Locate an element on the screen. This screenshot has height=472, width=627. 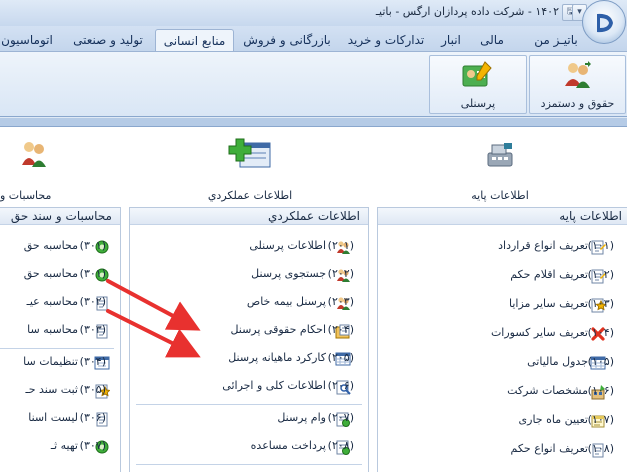
payroll-users-icon is located at coordinates (577, 74).